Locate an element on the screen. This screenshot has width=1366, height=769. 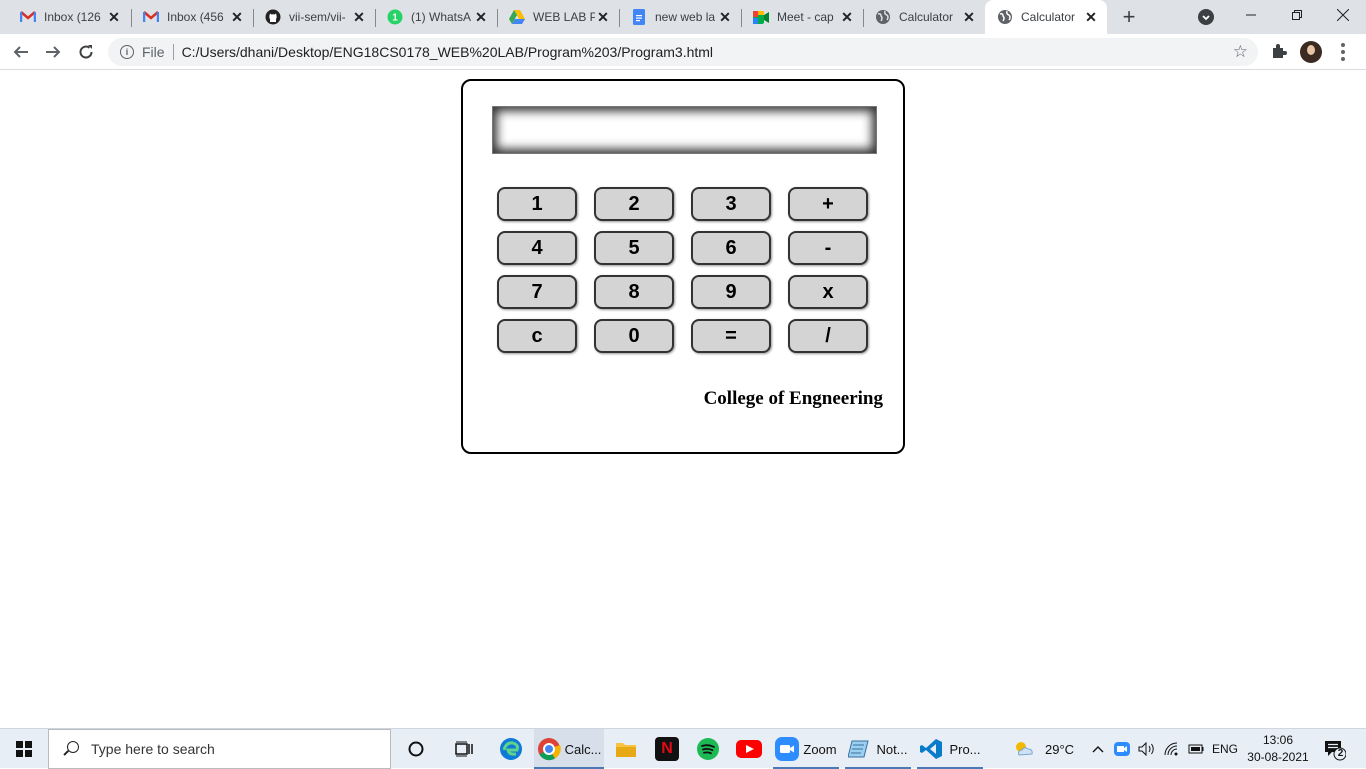
key-1: 1 is located at coordinates (537, 204).